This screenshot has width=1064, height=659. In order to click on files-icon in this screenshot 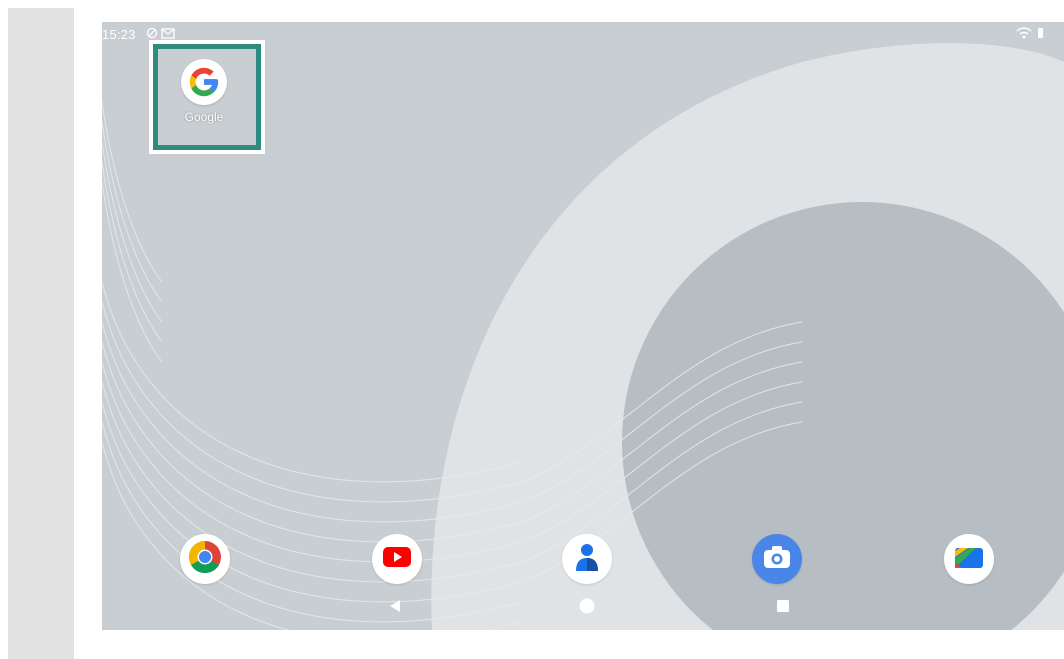, I will do `click(969, 559)`.